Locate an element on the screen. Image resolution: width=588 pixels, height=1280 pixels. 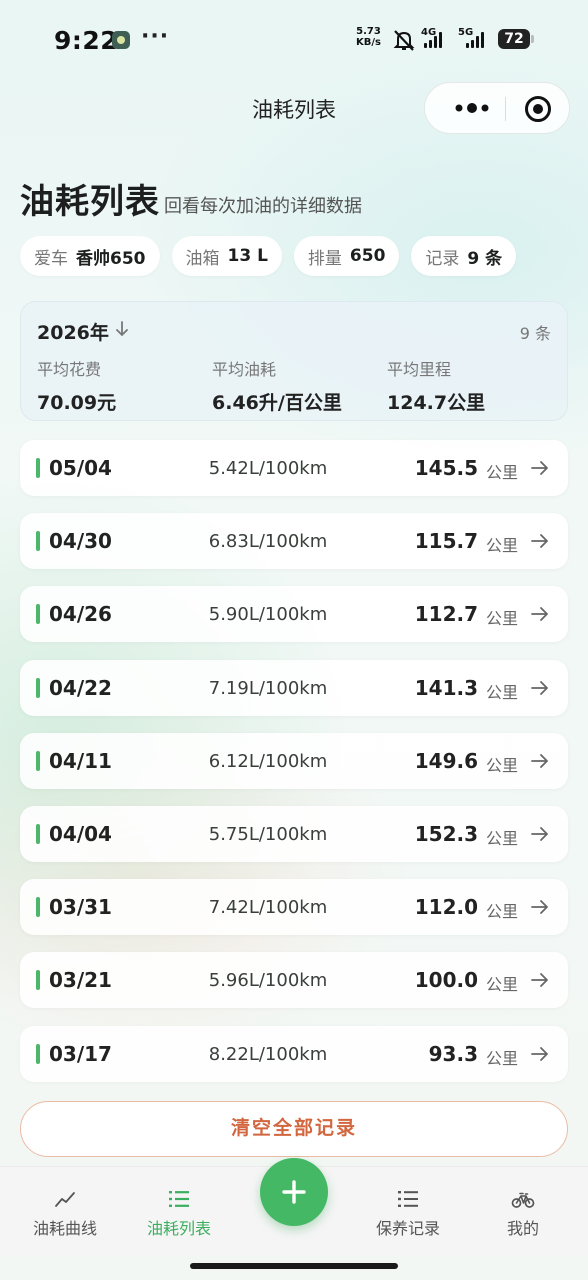
record-distance: 145.5 is located at coordinates (446, 468).